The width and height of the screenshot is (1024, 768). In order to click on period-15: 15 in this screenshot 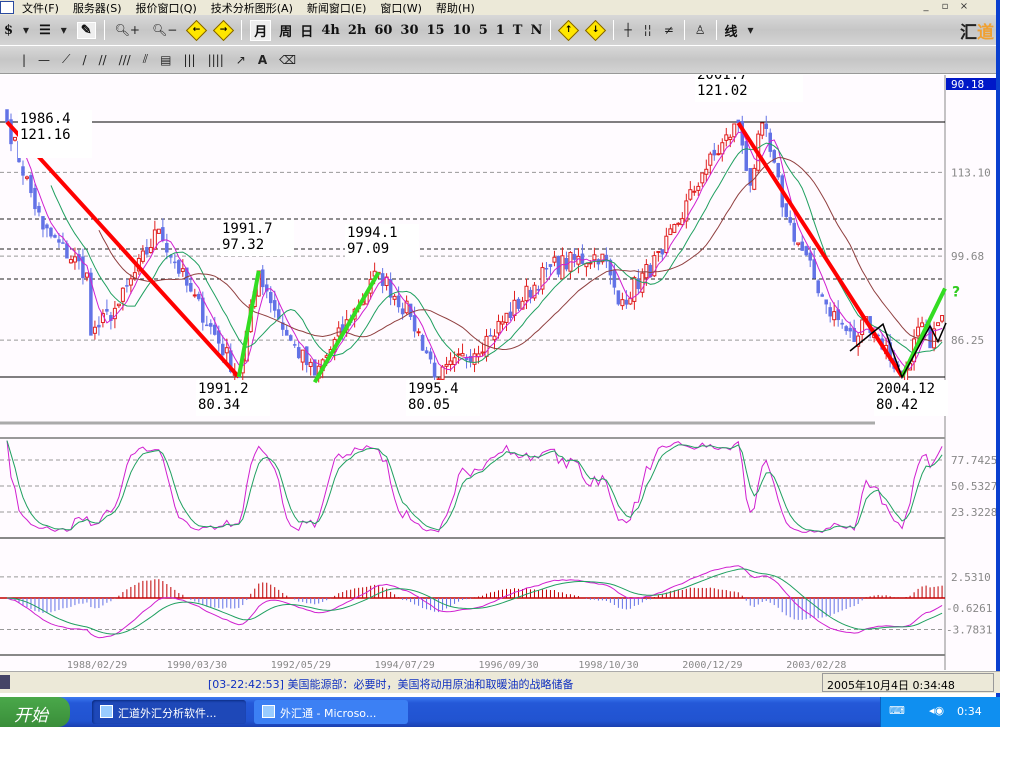, I will do `click(436, 30)`.